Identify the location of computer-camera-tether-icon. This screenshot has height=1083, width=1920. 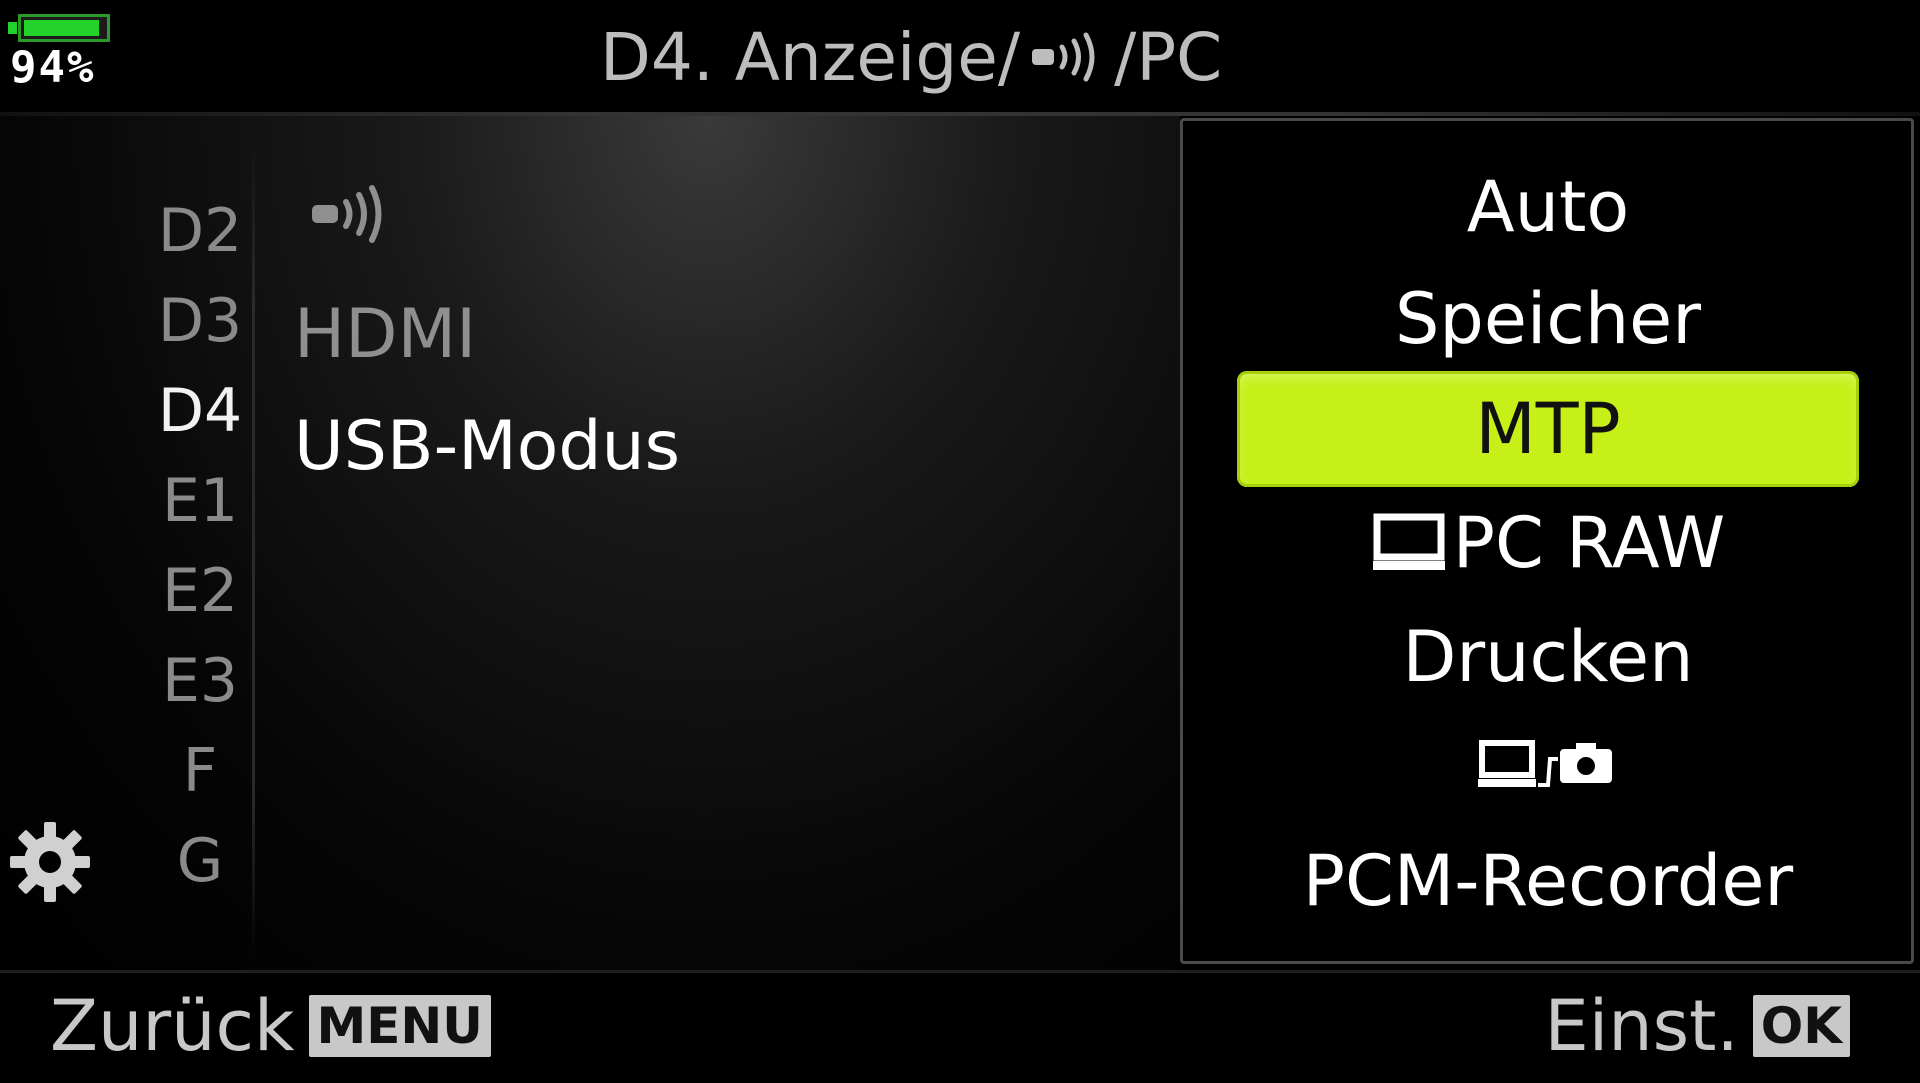
(1548, 767).